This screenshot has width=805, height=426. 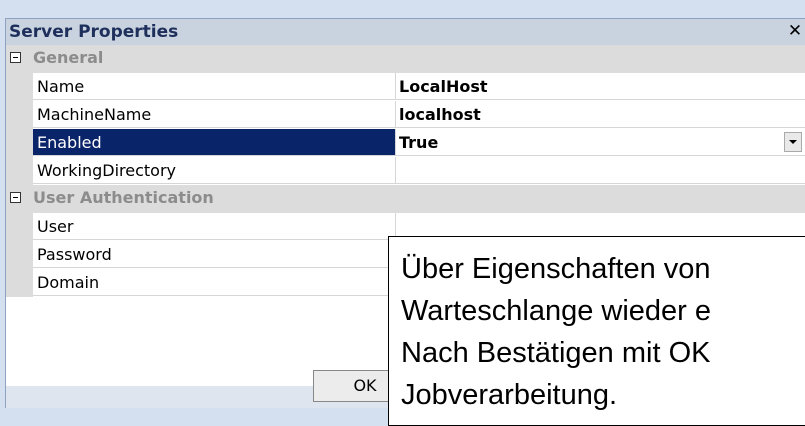 I want to click on property-name: Name, so click(x=214, y=86).